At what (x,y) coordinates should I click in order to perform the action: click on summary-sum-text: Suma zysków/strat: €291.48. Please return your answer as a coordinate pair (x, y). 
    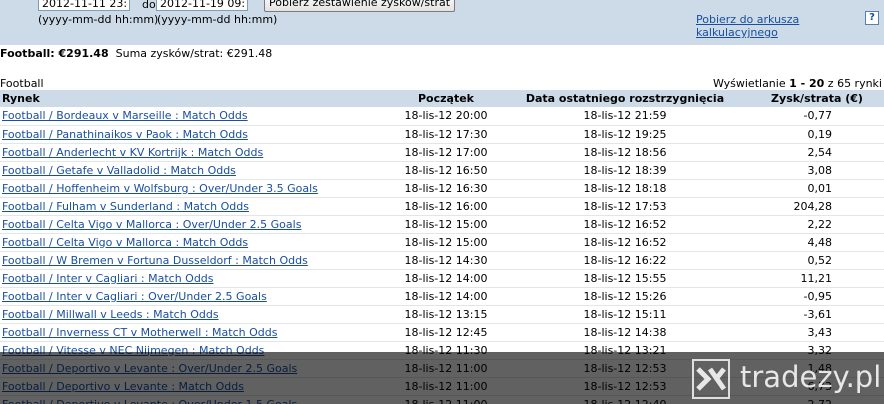
    Looking at the image, I should click on (194, 53).